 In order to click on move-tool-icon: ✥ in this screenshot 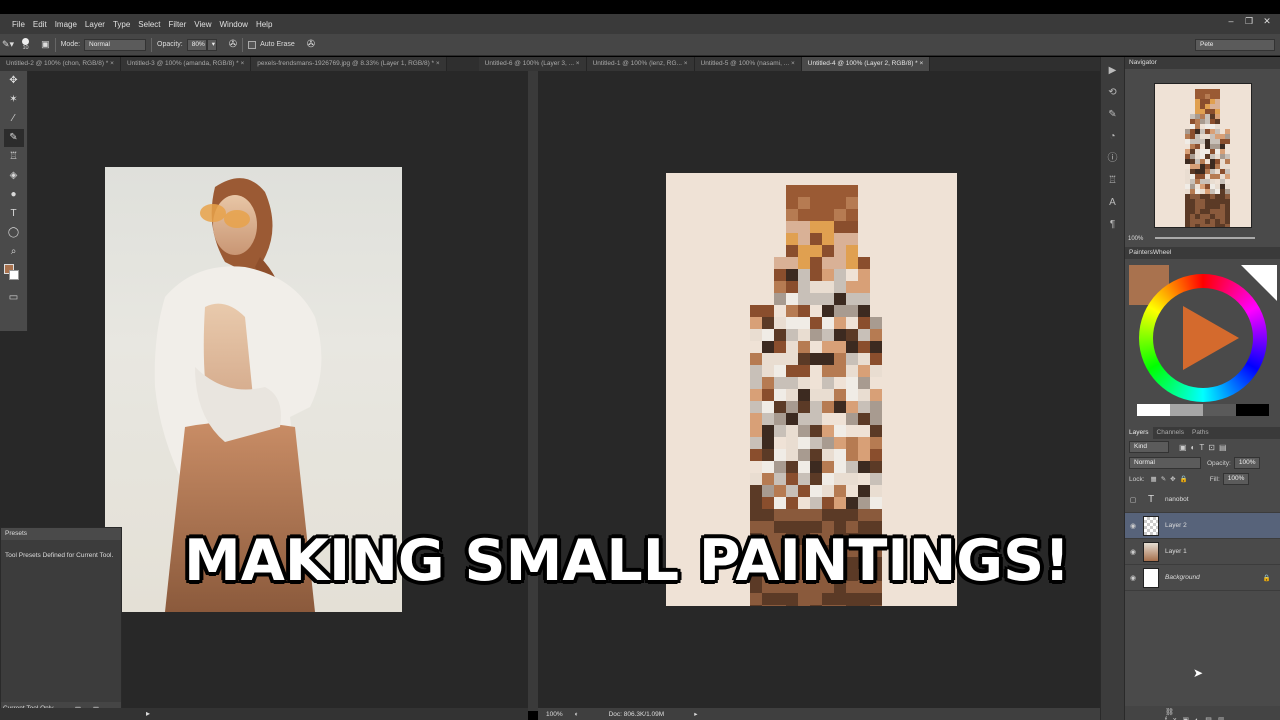, I will do `click(14, 81)`.